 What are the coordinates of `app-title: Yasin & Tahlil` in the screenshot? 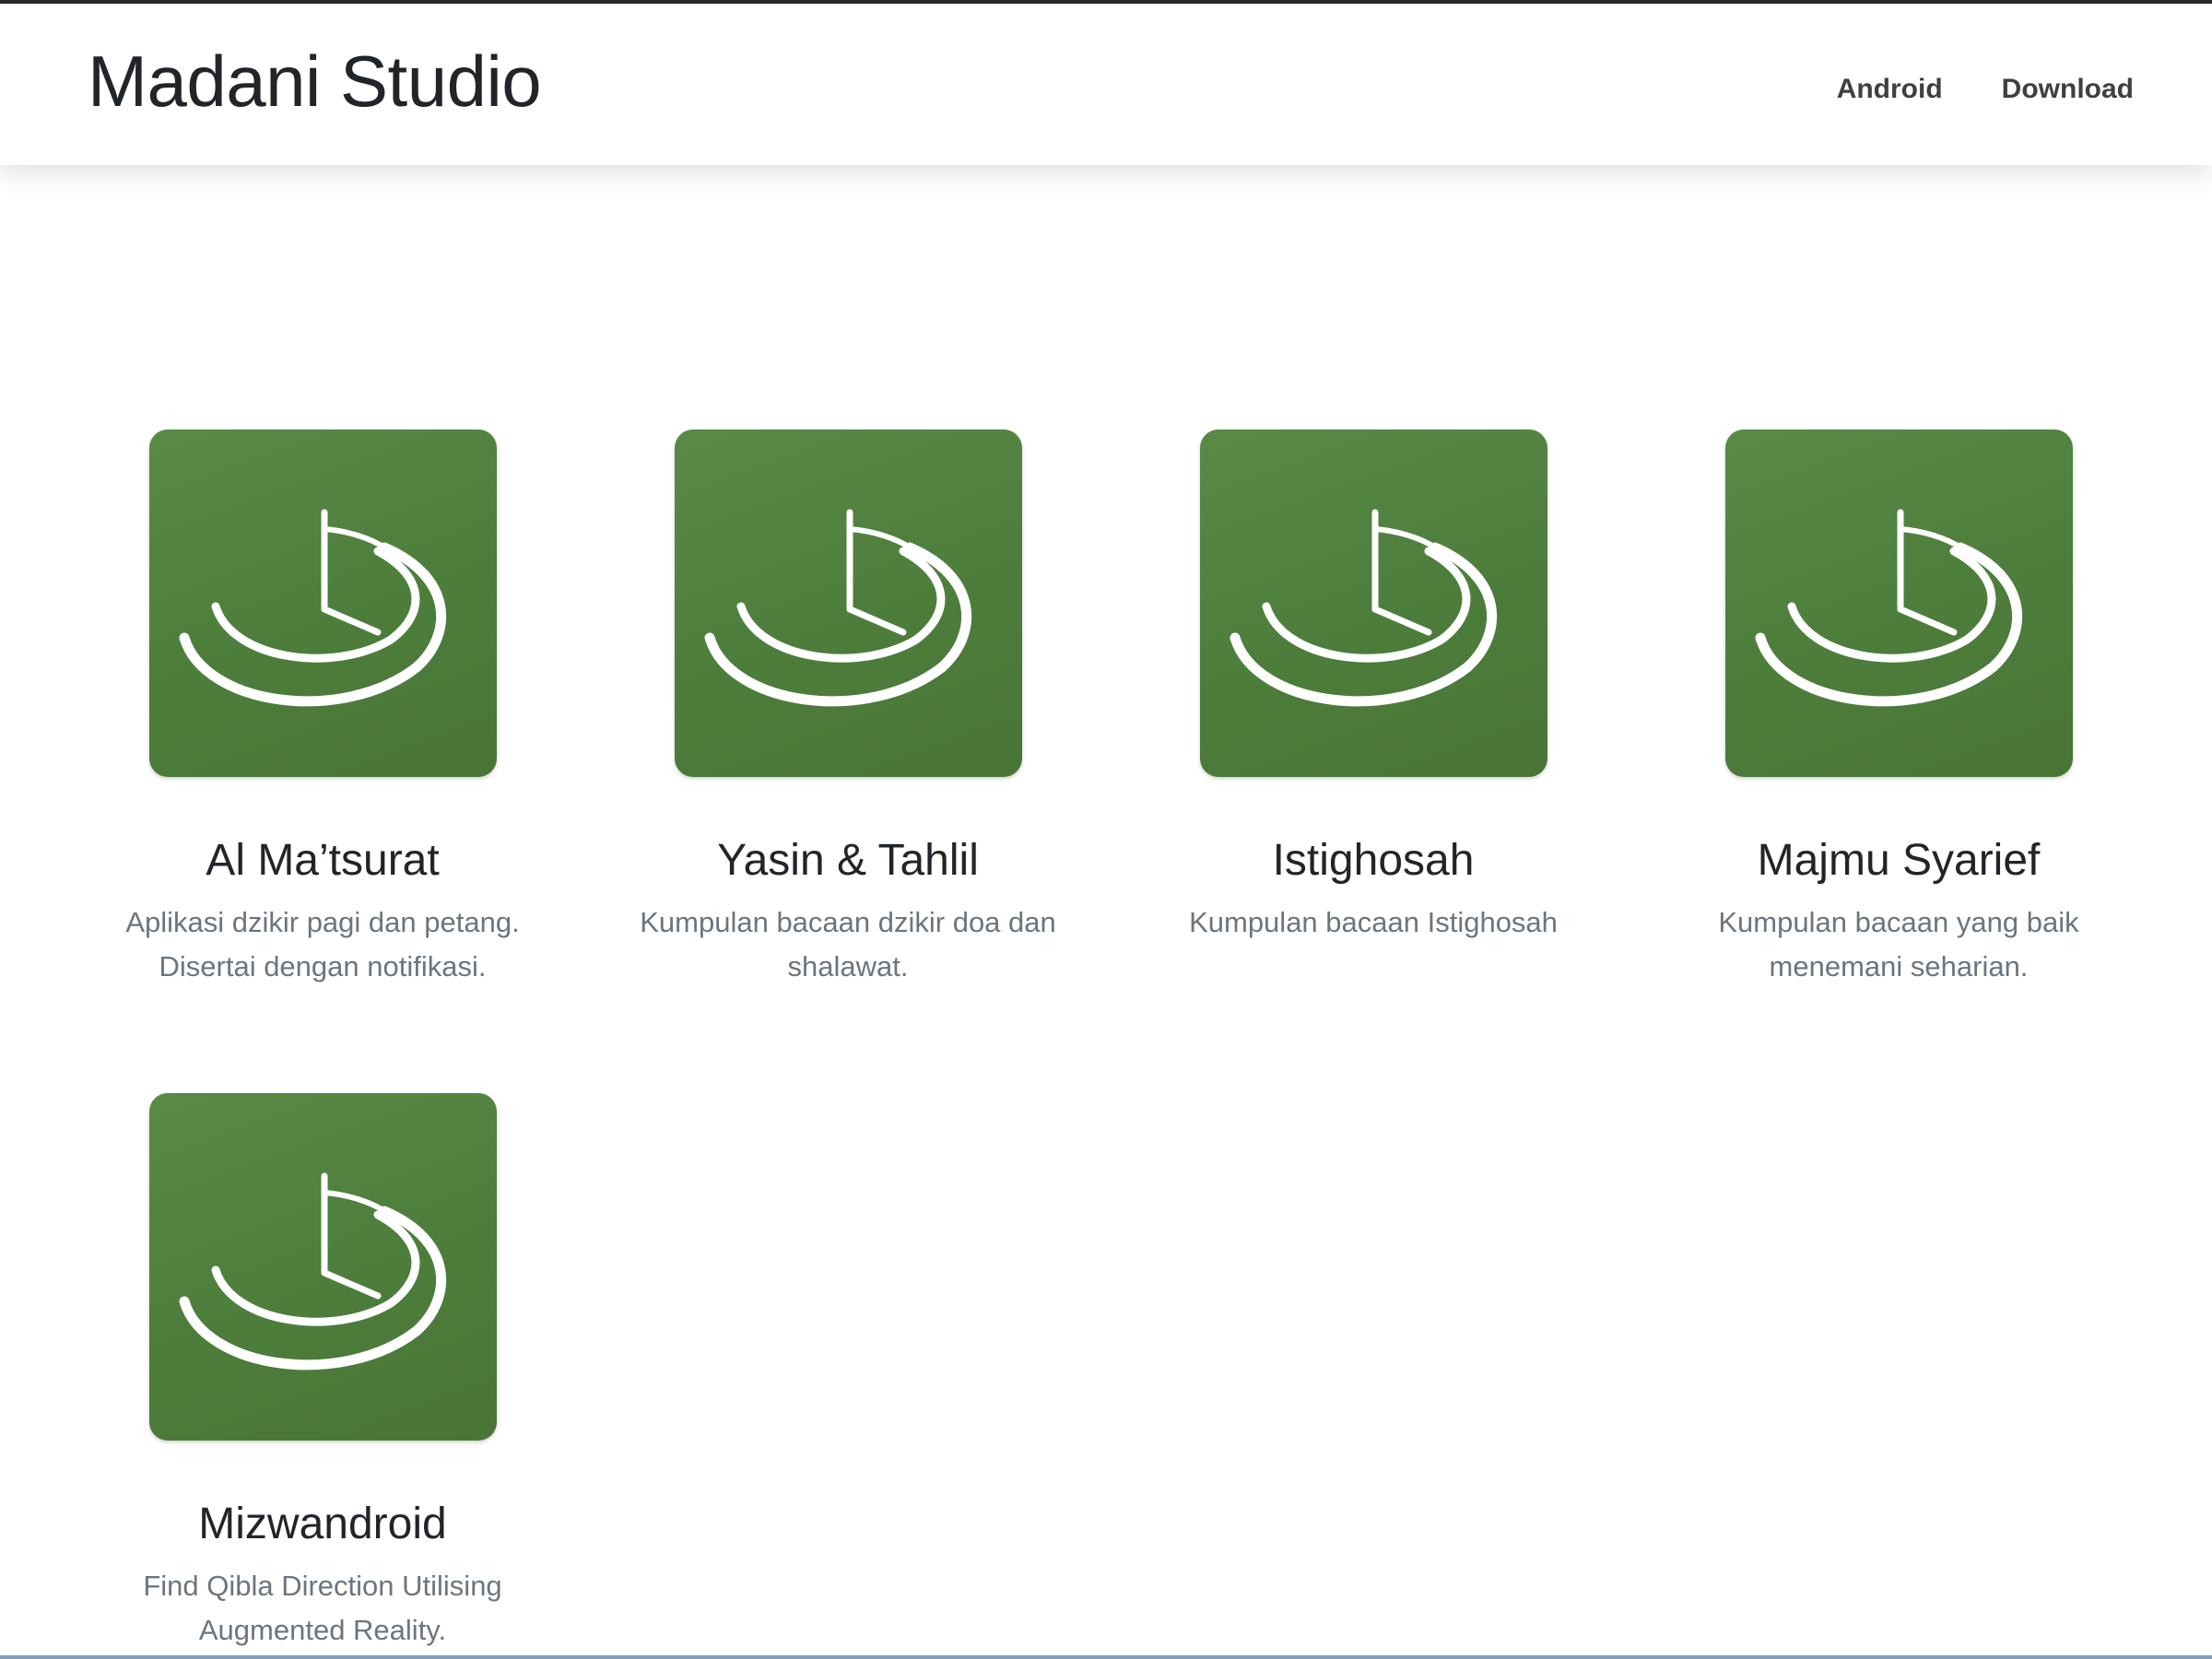 It's located at (848, 860).